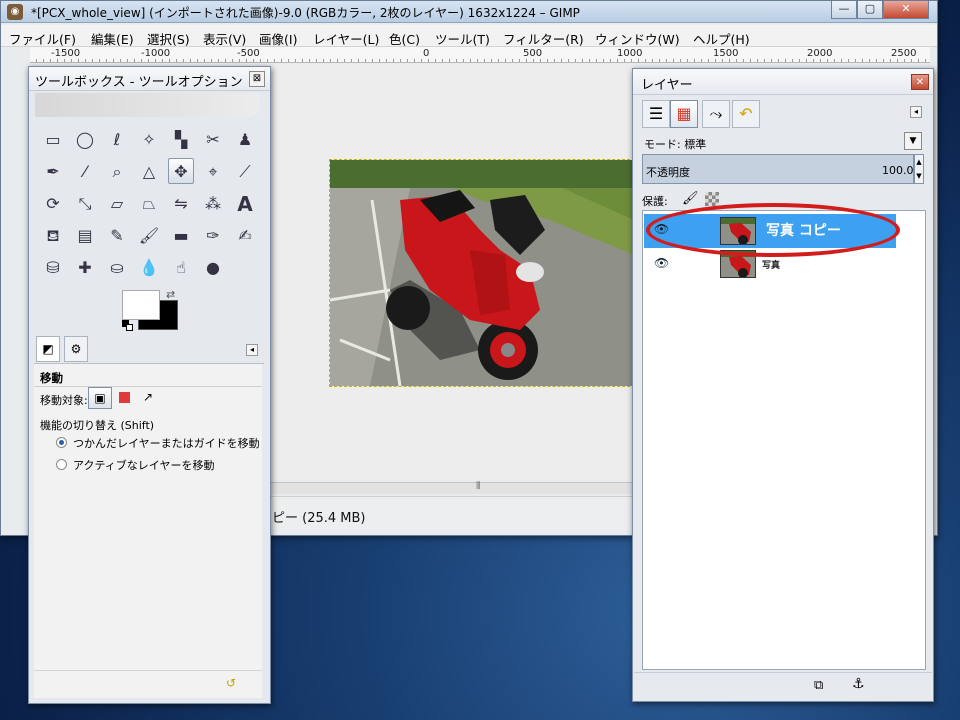 This screenshot has width=960, height=720. Describe the element at coordinates (858, 684) in the screenshot. I see `anchor-layer-icon: ⚓` at that location.